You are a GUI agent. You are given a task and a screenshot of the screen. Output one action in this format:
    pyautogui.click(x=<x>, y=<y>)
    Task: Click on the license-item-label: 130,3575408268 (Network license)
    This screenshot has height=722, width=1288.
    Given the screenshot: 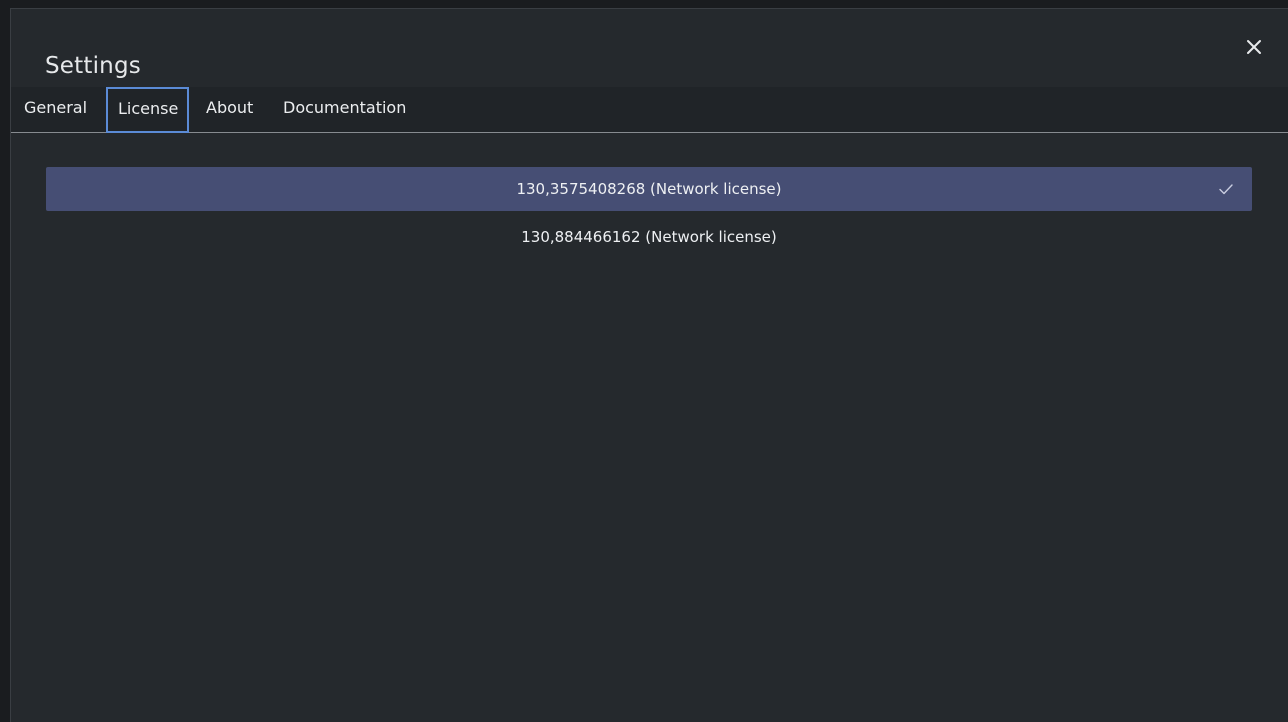 What is the action you would take?
    pyautogui.click(x=649, y=189)
    